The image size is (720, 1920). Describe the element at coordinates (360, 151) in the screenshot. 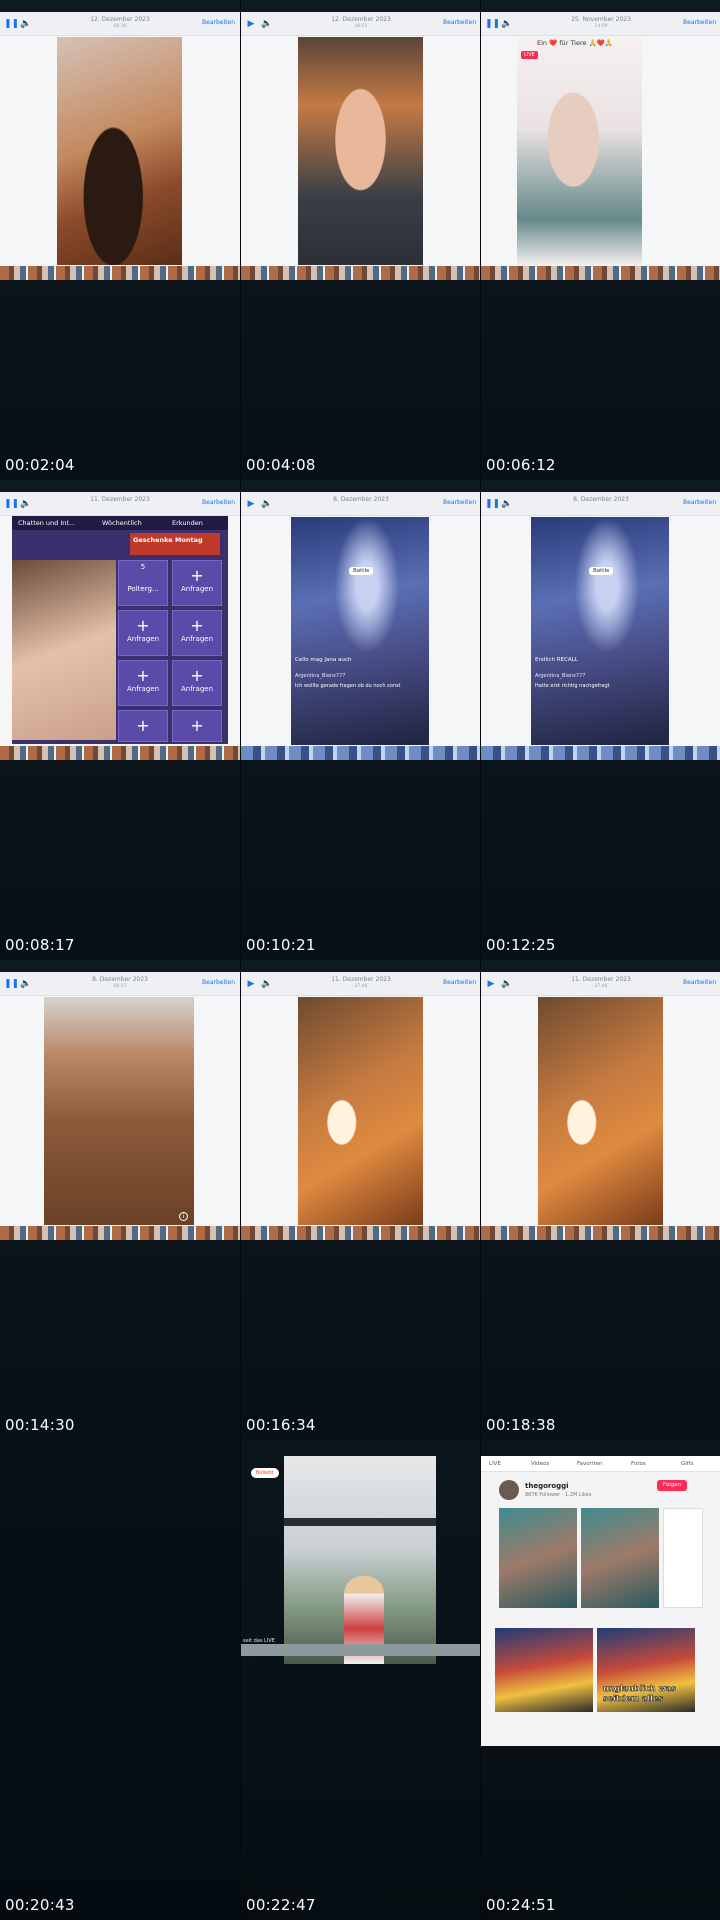

I see `video-frame-face` at that location.